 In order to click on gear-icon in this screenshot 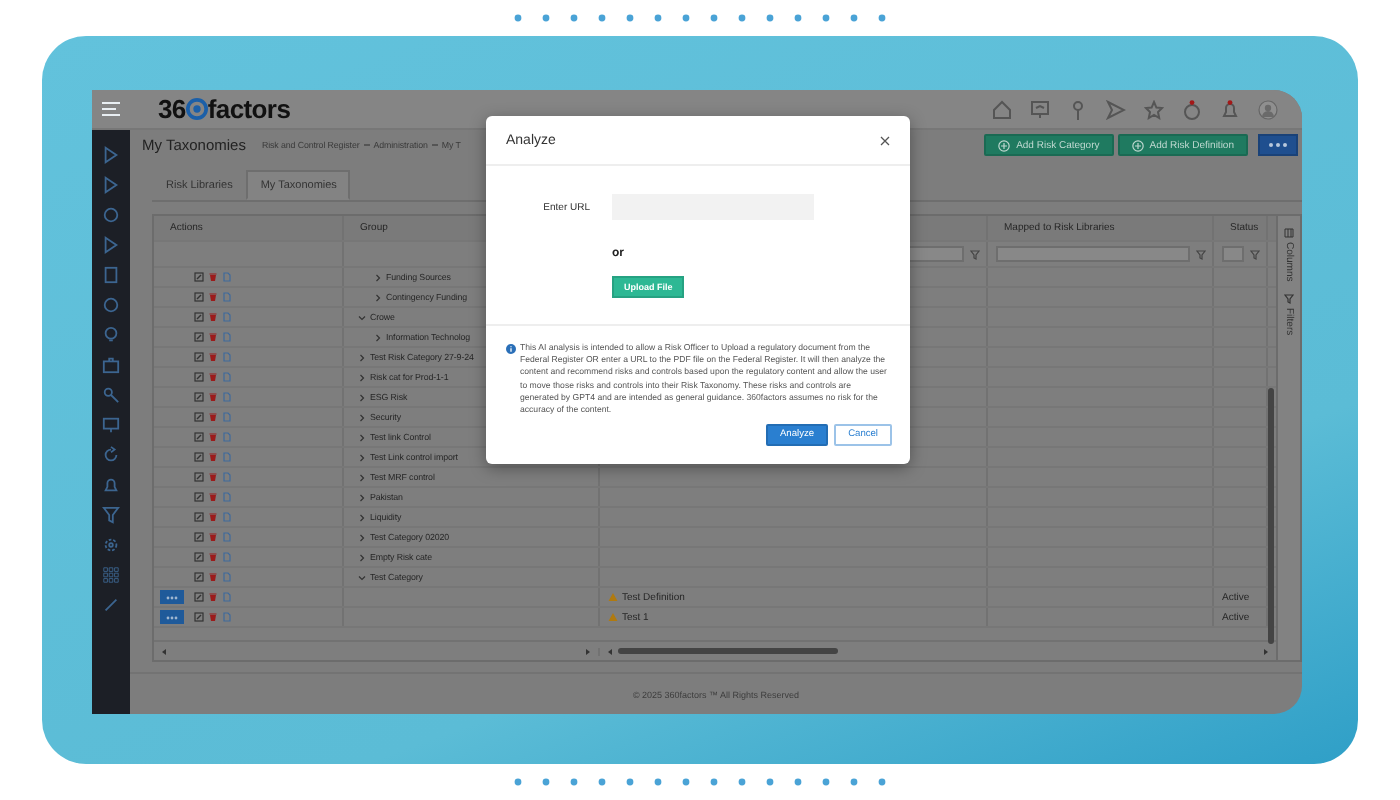, I will do `click(111, 545)`.